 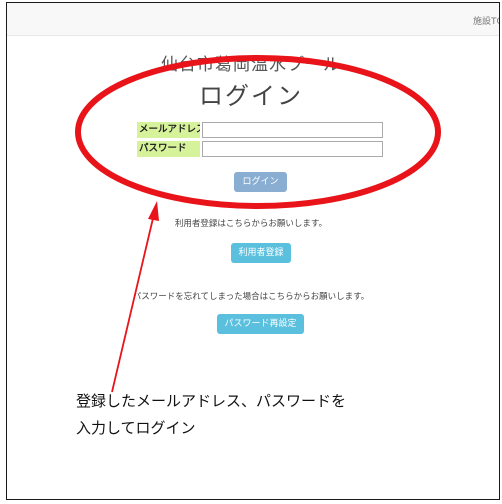 What do you see at coordinates (136, 428) in the screenshot?
I see `annotation-line-2: 入力してログイン` at bounding box center [136, 428].